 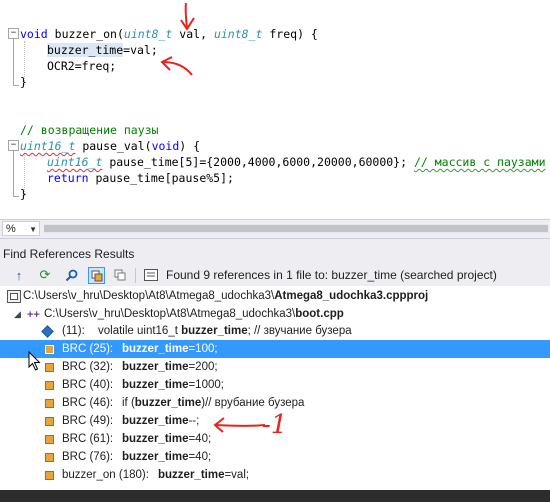 What do you see at coordinates (88, 349) in the screenshot?
I see `ref-location: BRC (25):` at bounding box center [88, 349].